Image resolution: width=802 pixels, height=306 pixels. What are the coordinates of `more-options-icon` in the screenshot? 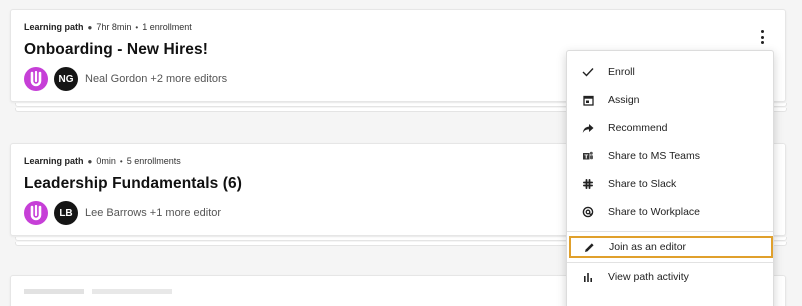 It's located at (762, 37).